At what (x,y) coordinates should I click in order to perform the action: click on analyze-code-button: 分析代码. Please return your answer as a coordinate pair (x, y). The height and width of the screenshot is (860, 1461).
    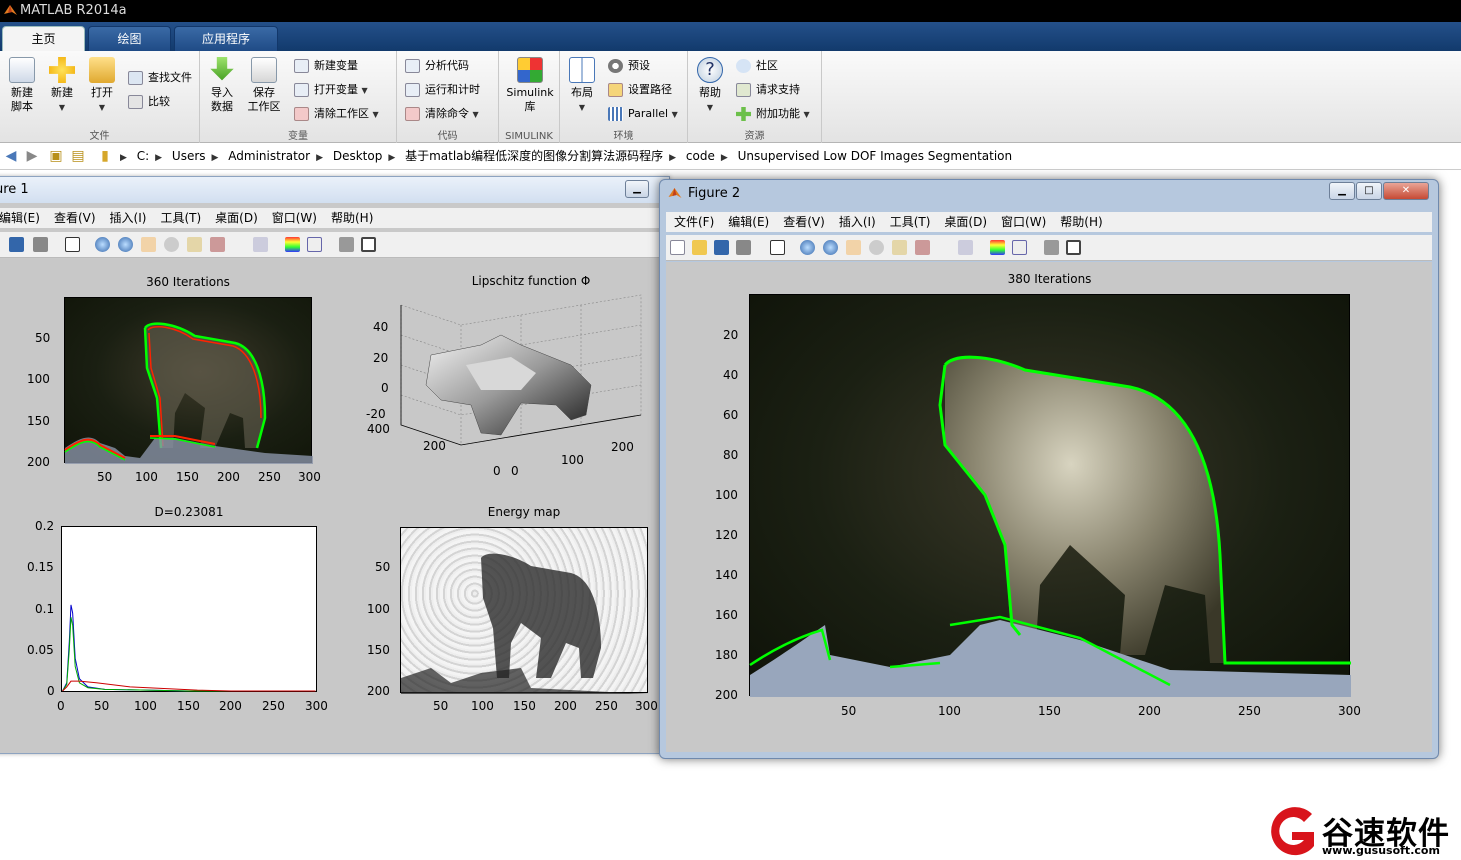
    Looking at the image, I should click on (437, 66).